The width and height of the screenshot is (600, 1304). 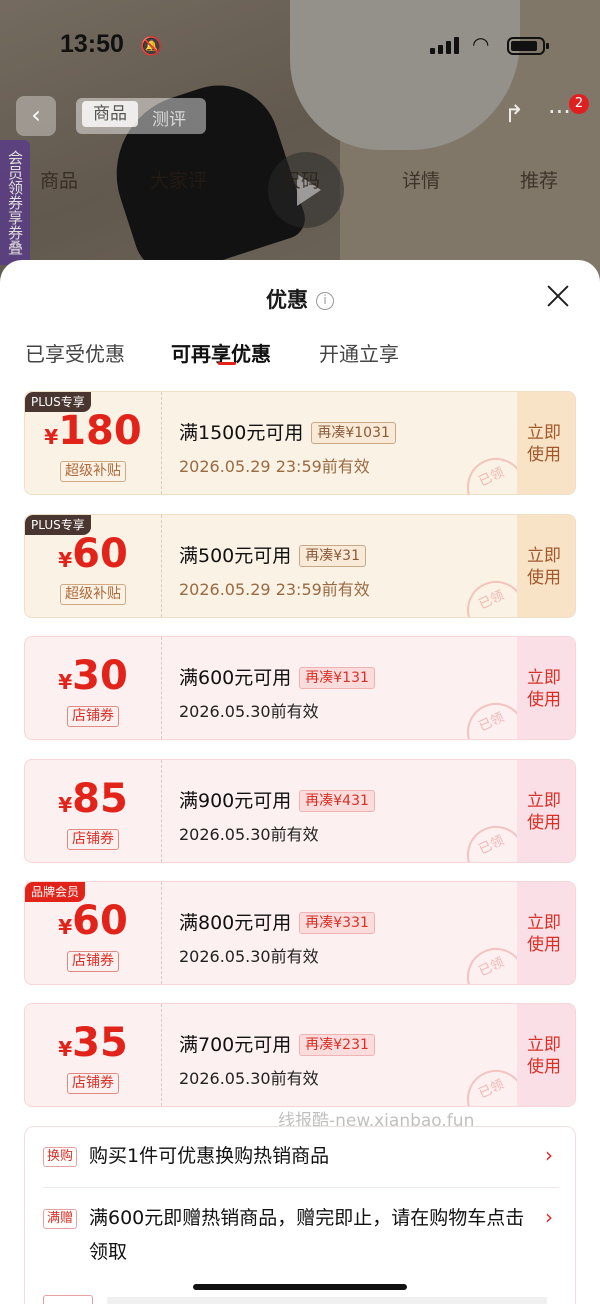 What do you see at coordinates (300, 1287) in the screenshot?
I see `home-indicator` at bounding box center [300, 1287].